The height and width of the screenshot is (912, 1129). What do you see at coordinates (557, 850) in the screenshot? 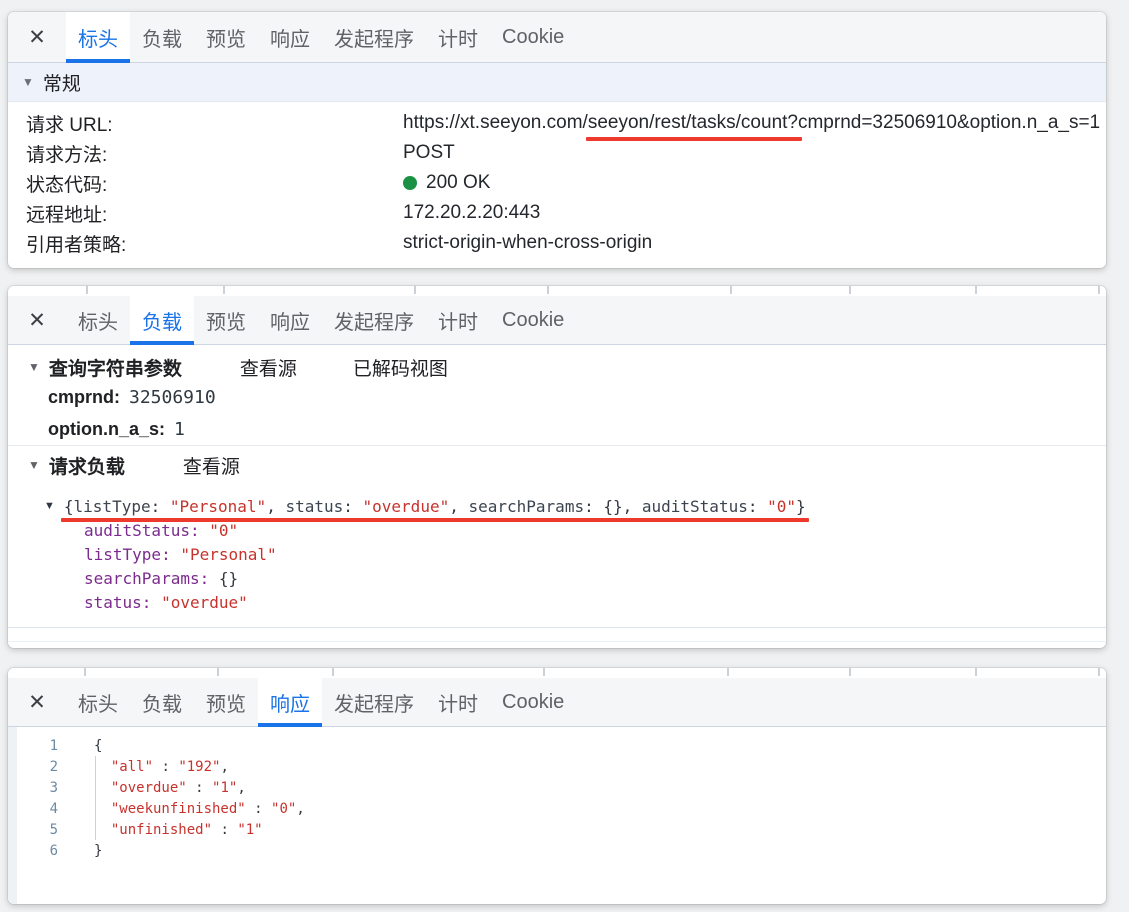
I see `code-line: 6 }` at bounding box center [557, 850].